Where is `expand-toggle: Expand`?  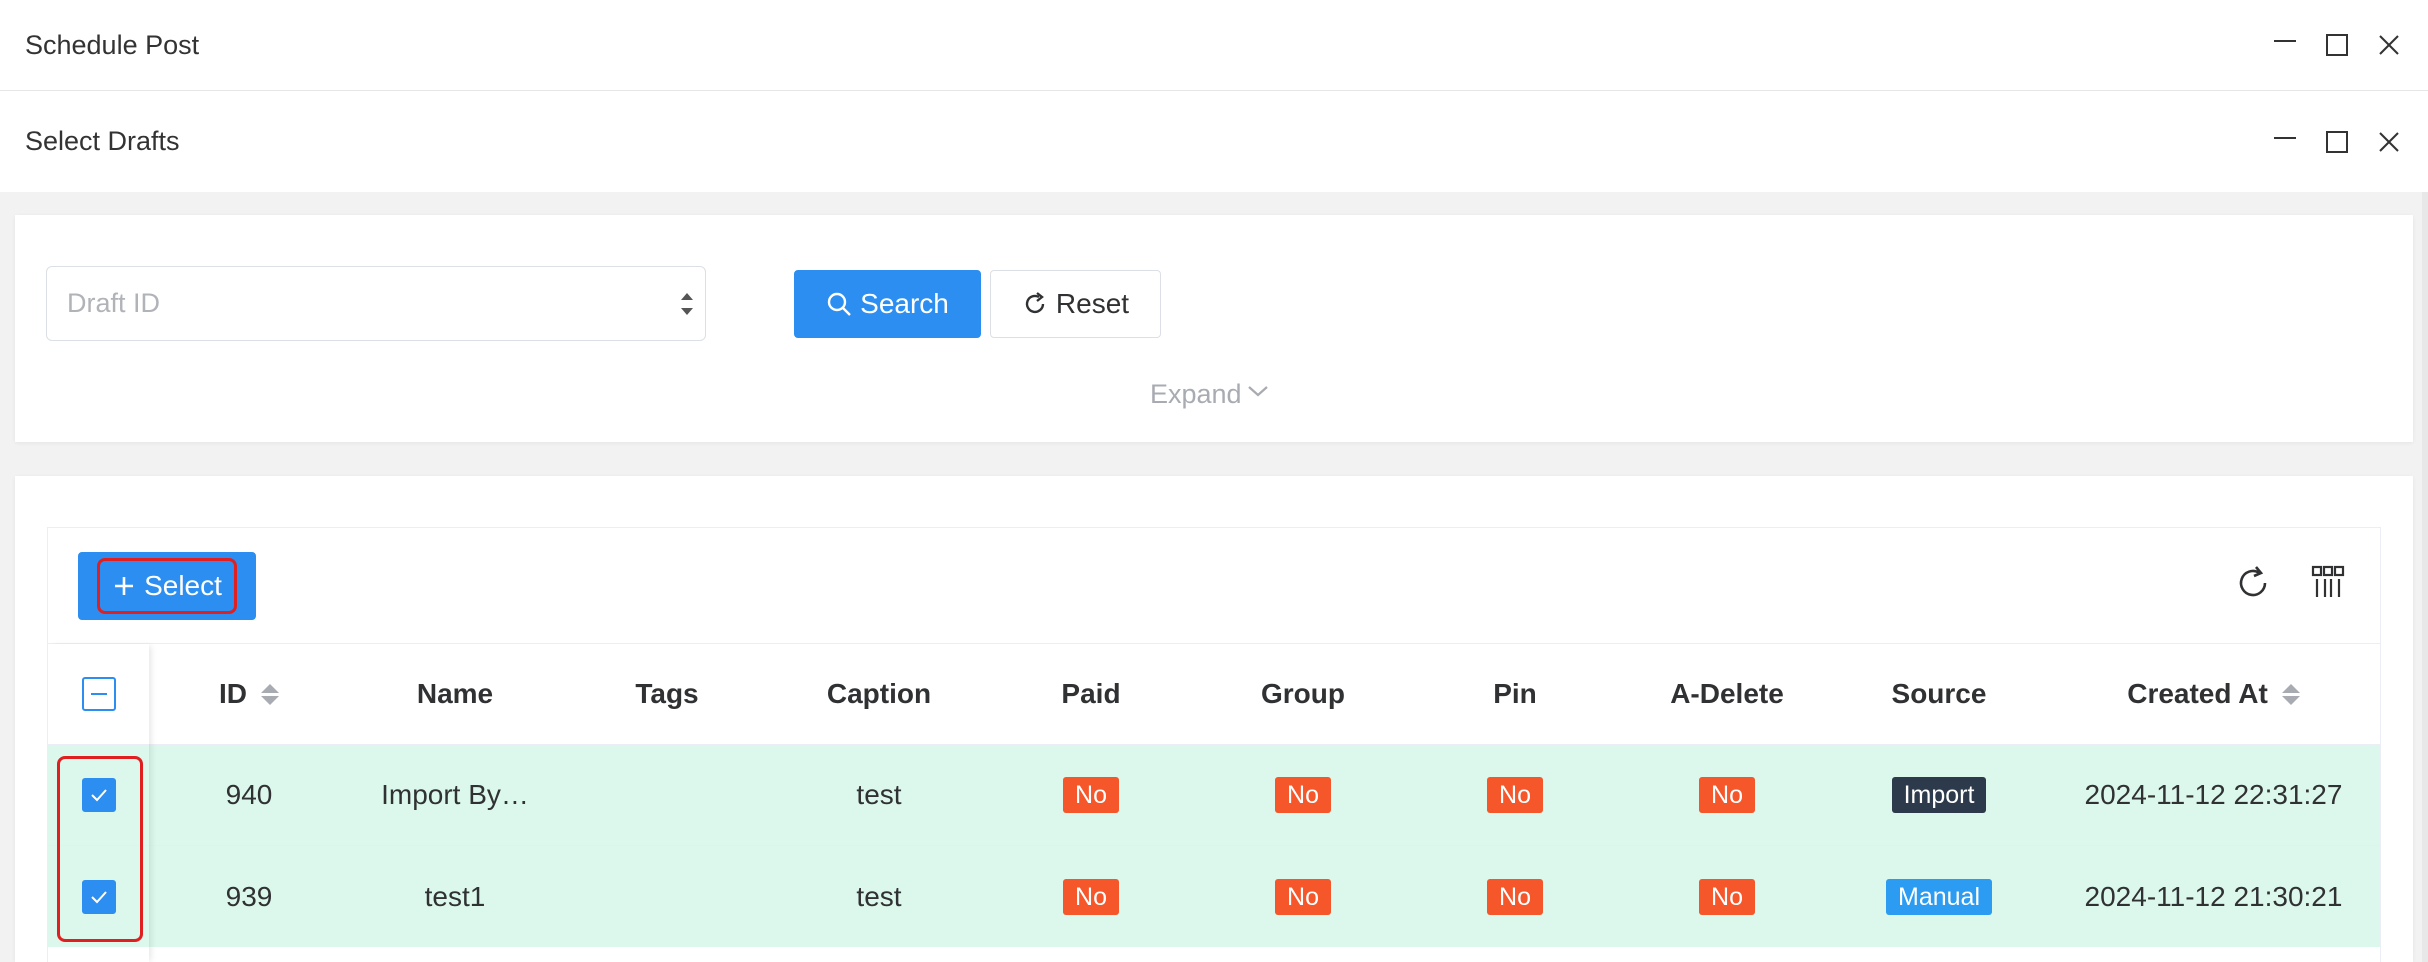
expand-toggle: Expand is located at coordinates (1210, 394).